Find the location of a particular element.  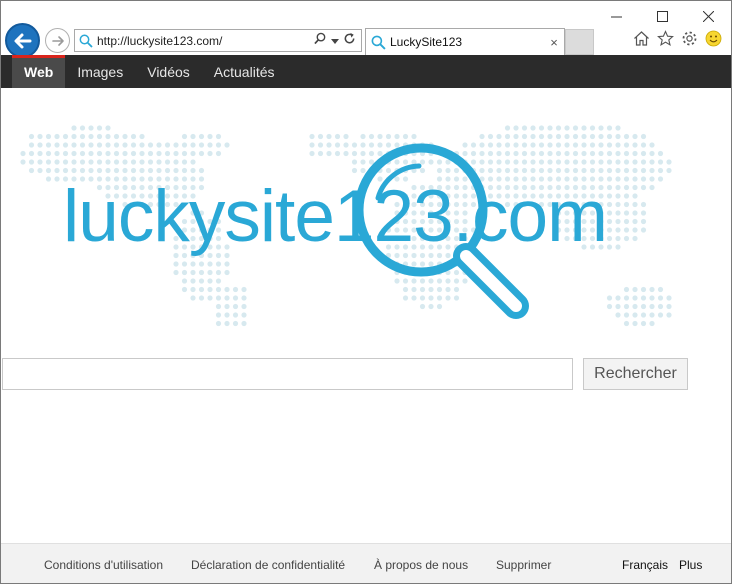

minimize-icon is located at coordinates (616, 16).